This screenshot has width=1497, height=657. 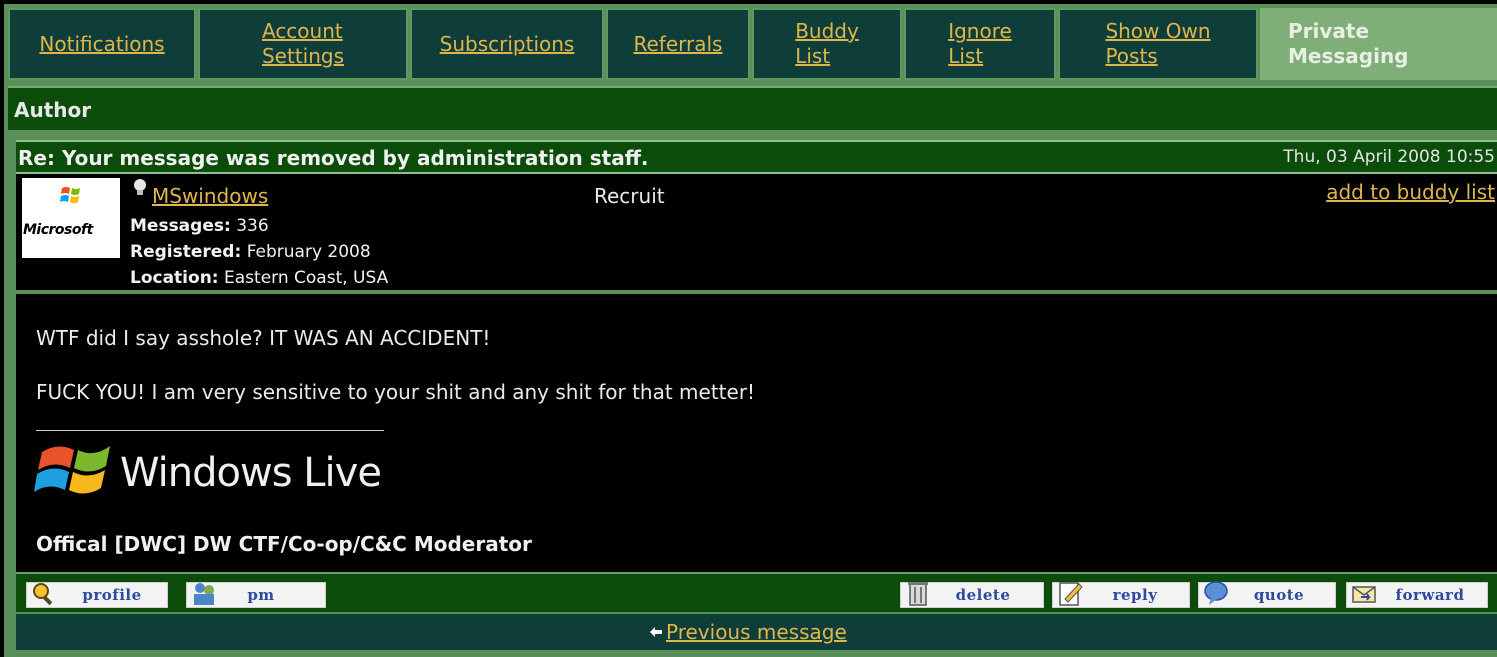 I want to click on tab-ignore-list-label: Ignore List, so click(x=980, y=44).